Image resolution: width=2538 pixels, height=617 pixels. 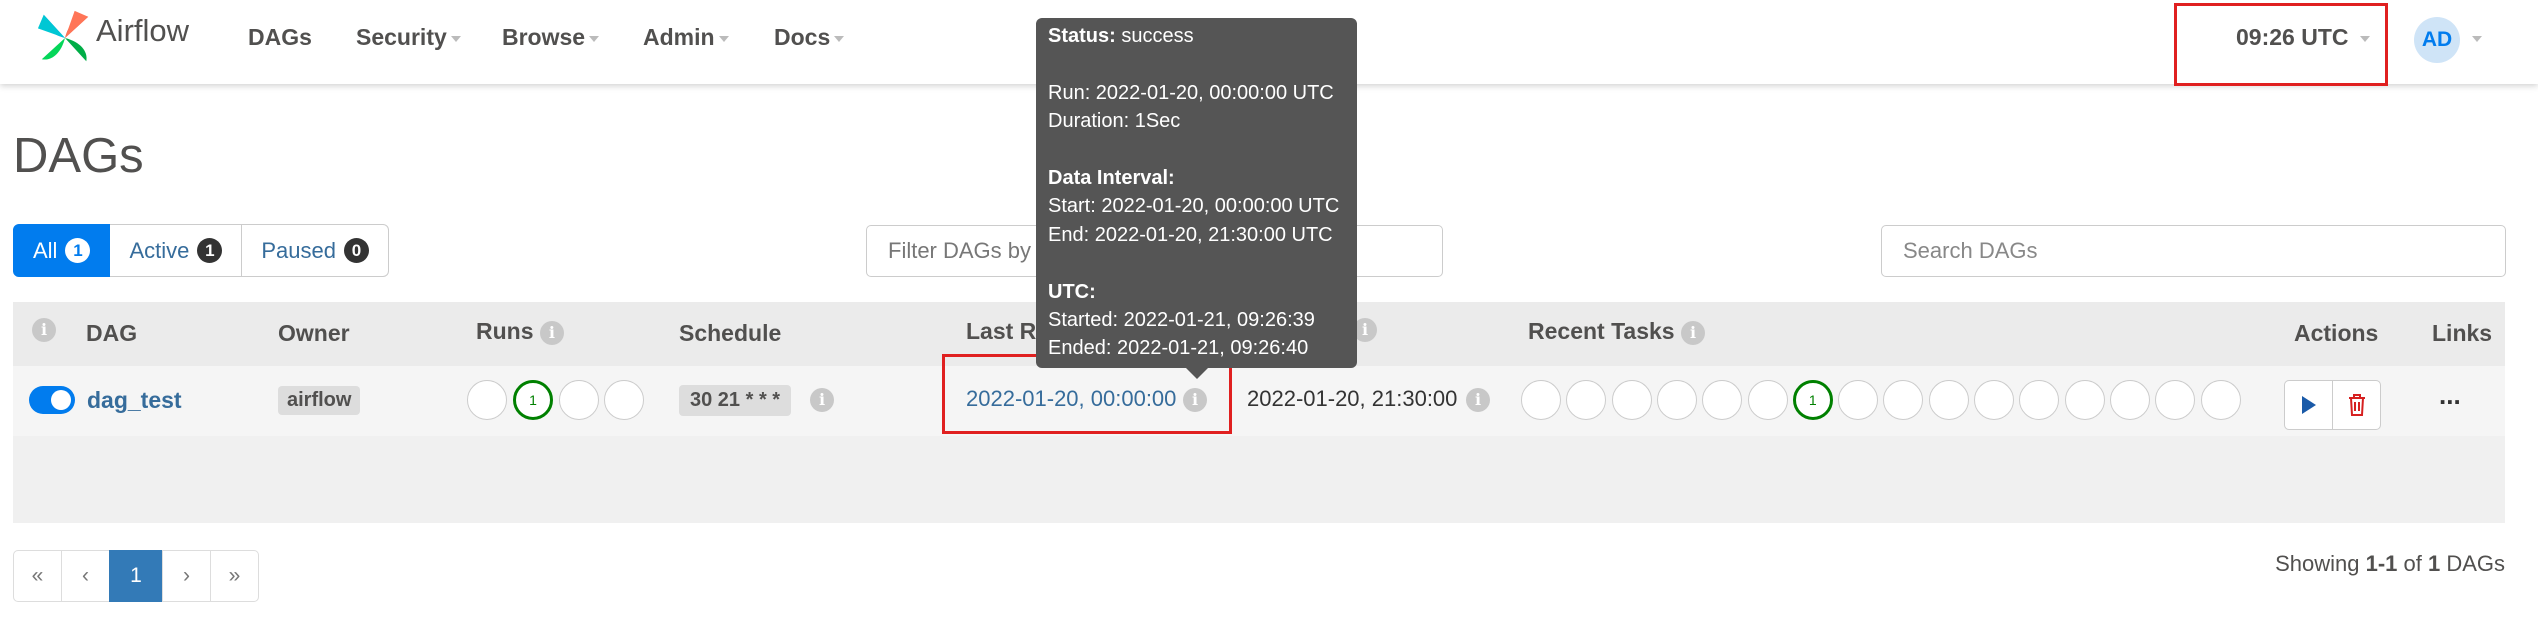 I want to click on recent-task-success-circle: 1, so click(x=1812, y=400).